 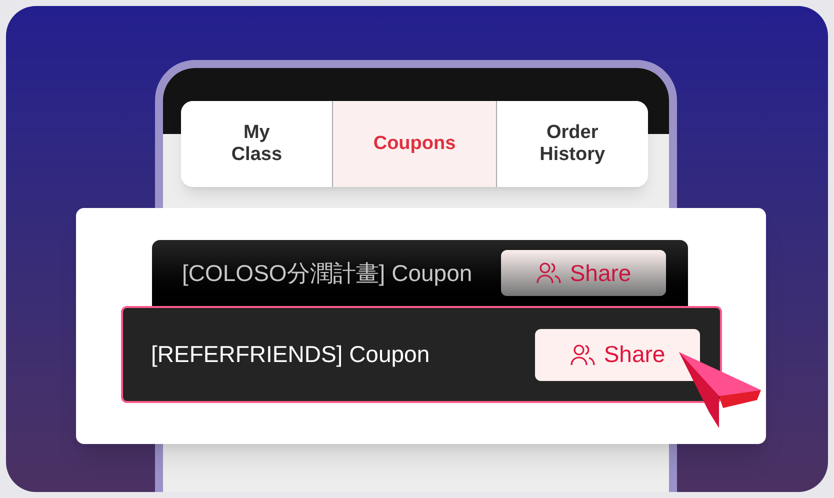 What do you see at coordinates (327, 273) in the screenshot?
I see `coupon-name: [COLOSO分潤計畫] Coupon` at bounding box center [327, 273].